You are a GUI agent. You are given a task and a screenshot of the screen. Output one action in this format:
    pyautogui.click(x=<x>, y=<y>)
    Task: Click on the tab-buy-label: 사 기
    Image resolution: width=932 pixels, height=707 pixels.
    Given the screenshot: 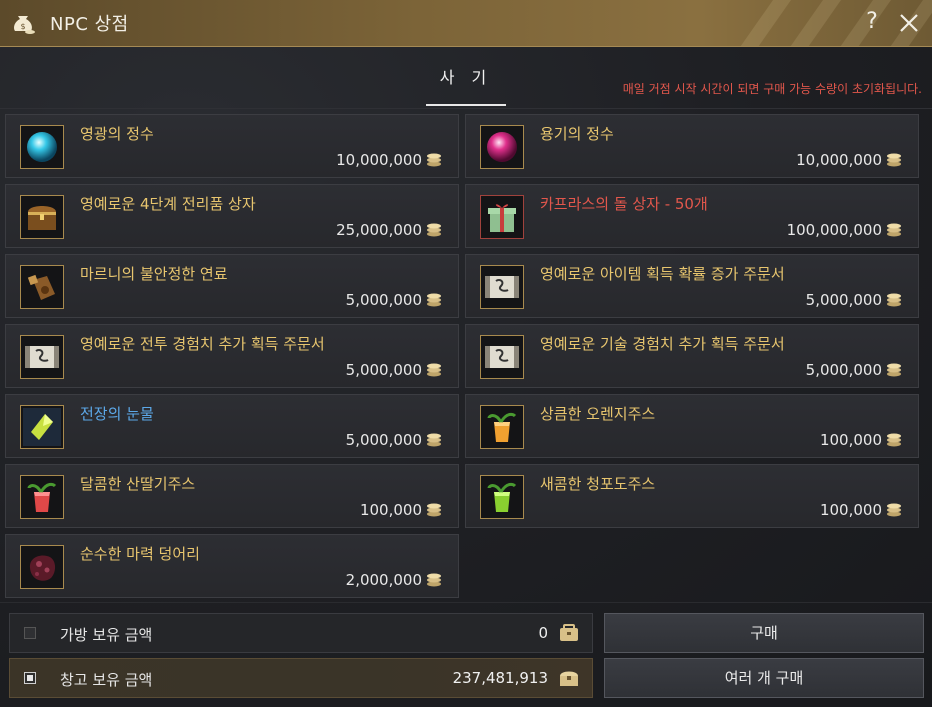 What is the action you would take?
    pyautogui.click(x=466, y=77)
    